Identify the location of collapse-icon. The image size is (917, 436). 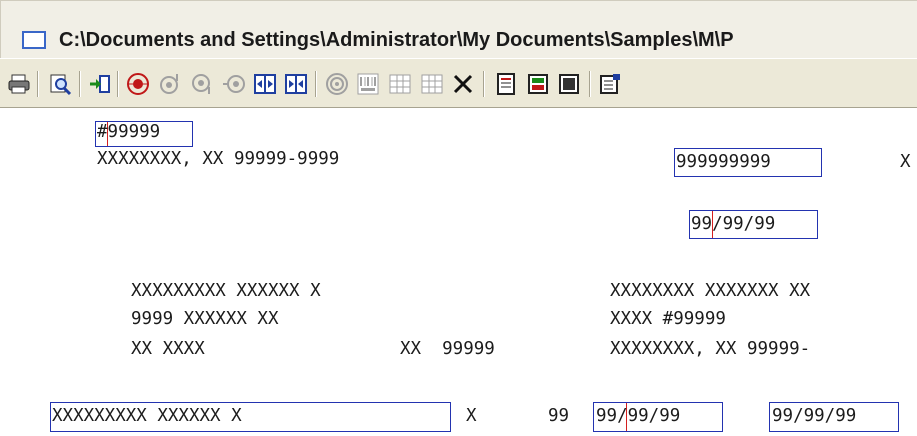
(296, 84).